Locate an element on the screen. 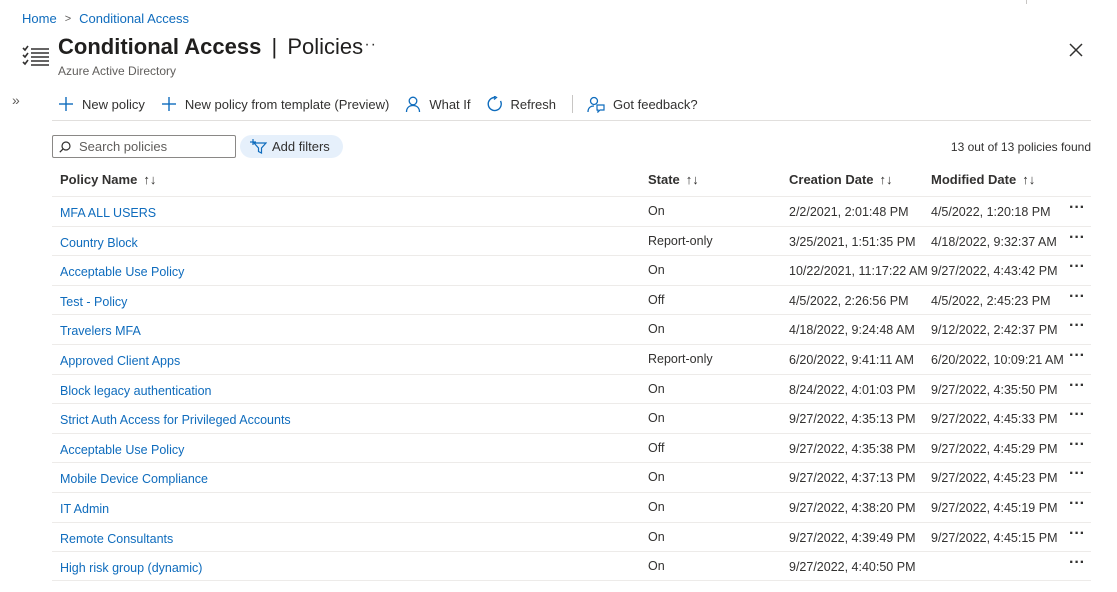 This screenshot has width=1117, height=592. feedback-icon is located at coordinates (596, 104).